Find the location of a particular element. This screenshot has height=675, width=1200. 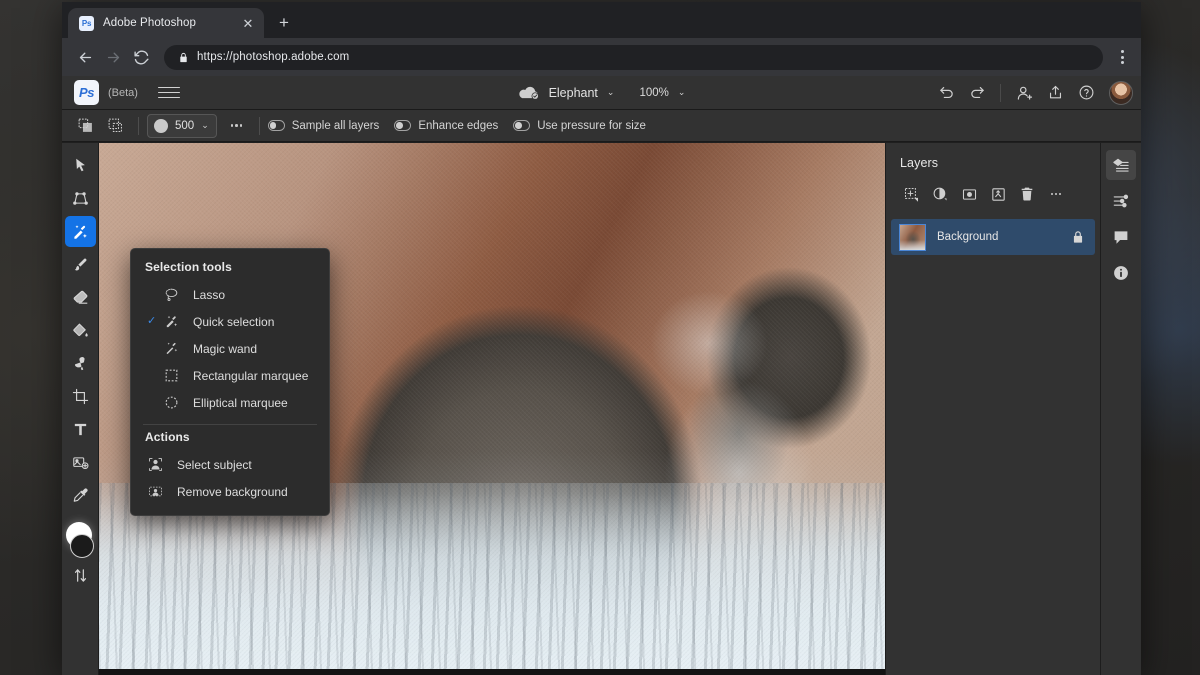

close-icon: ✕ is located at coordinates (248, 23).